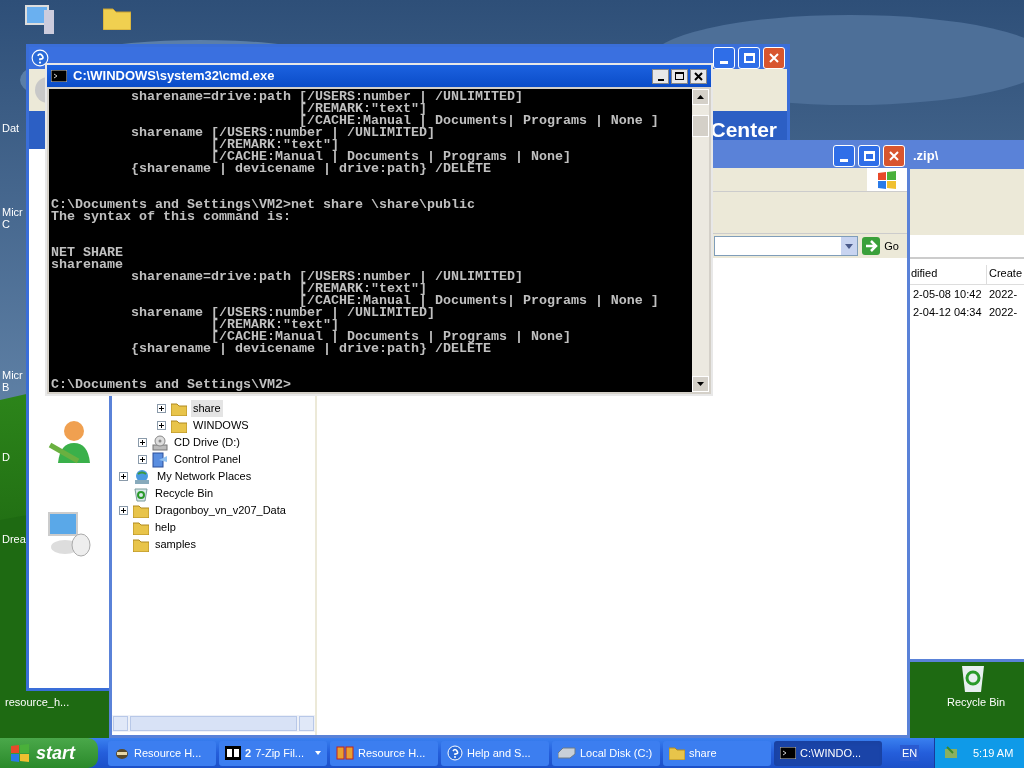 The image size is (1024, 768). I want to click on desktop-icon-label: Drea, so click(14, 539).